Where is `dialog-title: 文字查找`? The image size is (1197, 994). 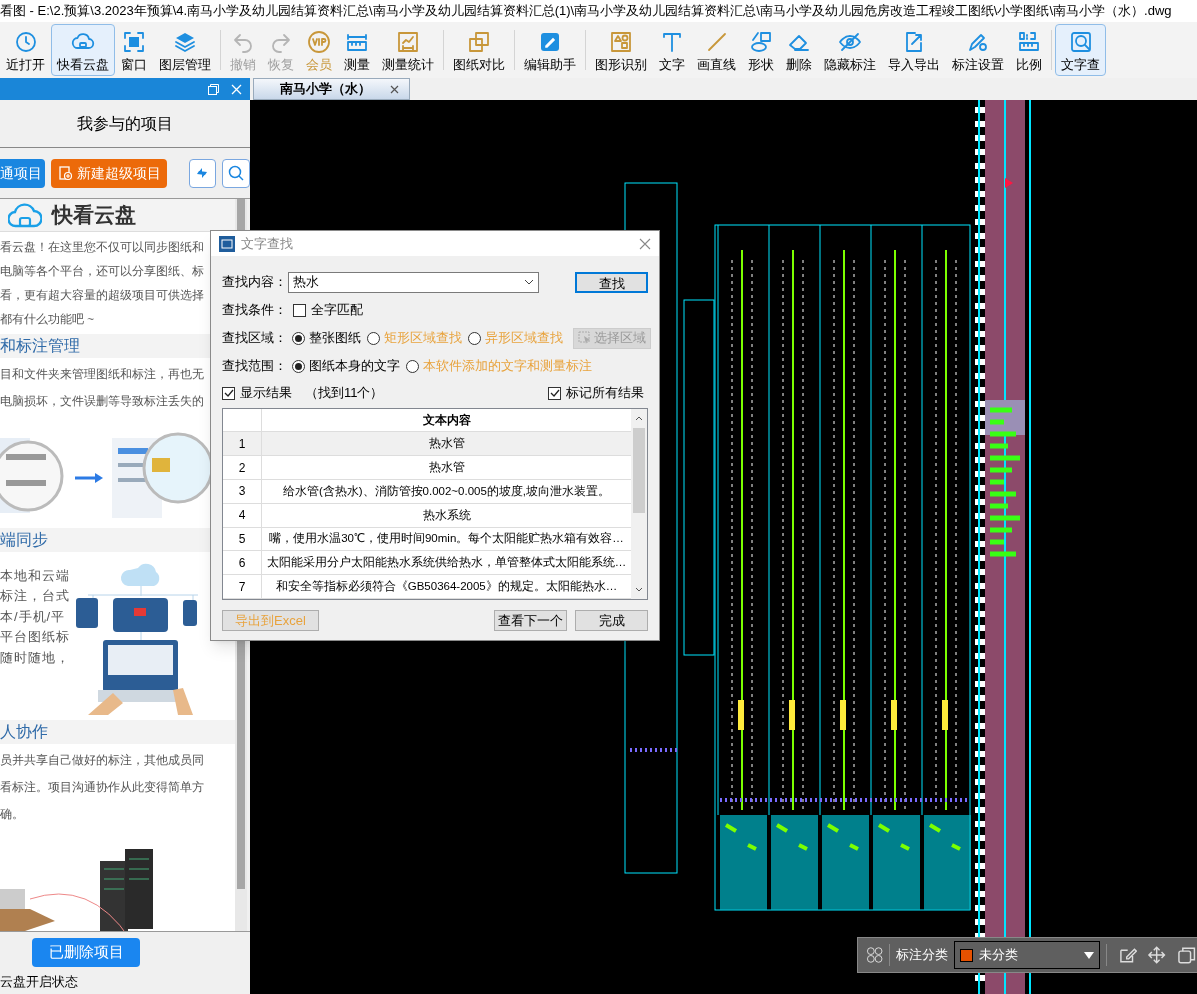
dialog-title: 文字查找 is located at coordinates (267, 243).